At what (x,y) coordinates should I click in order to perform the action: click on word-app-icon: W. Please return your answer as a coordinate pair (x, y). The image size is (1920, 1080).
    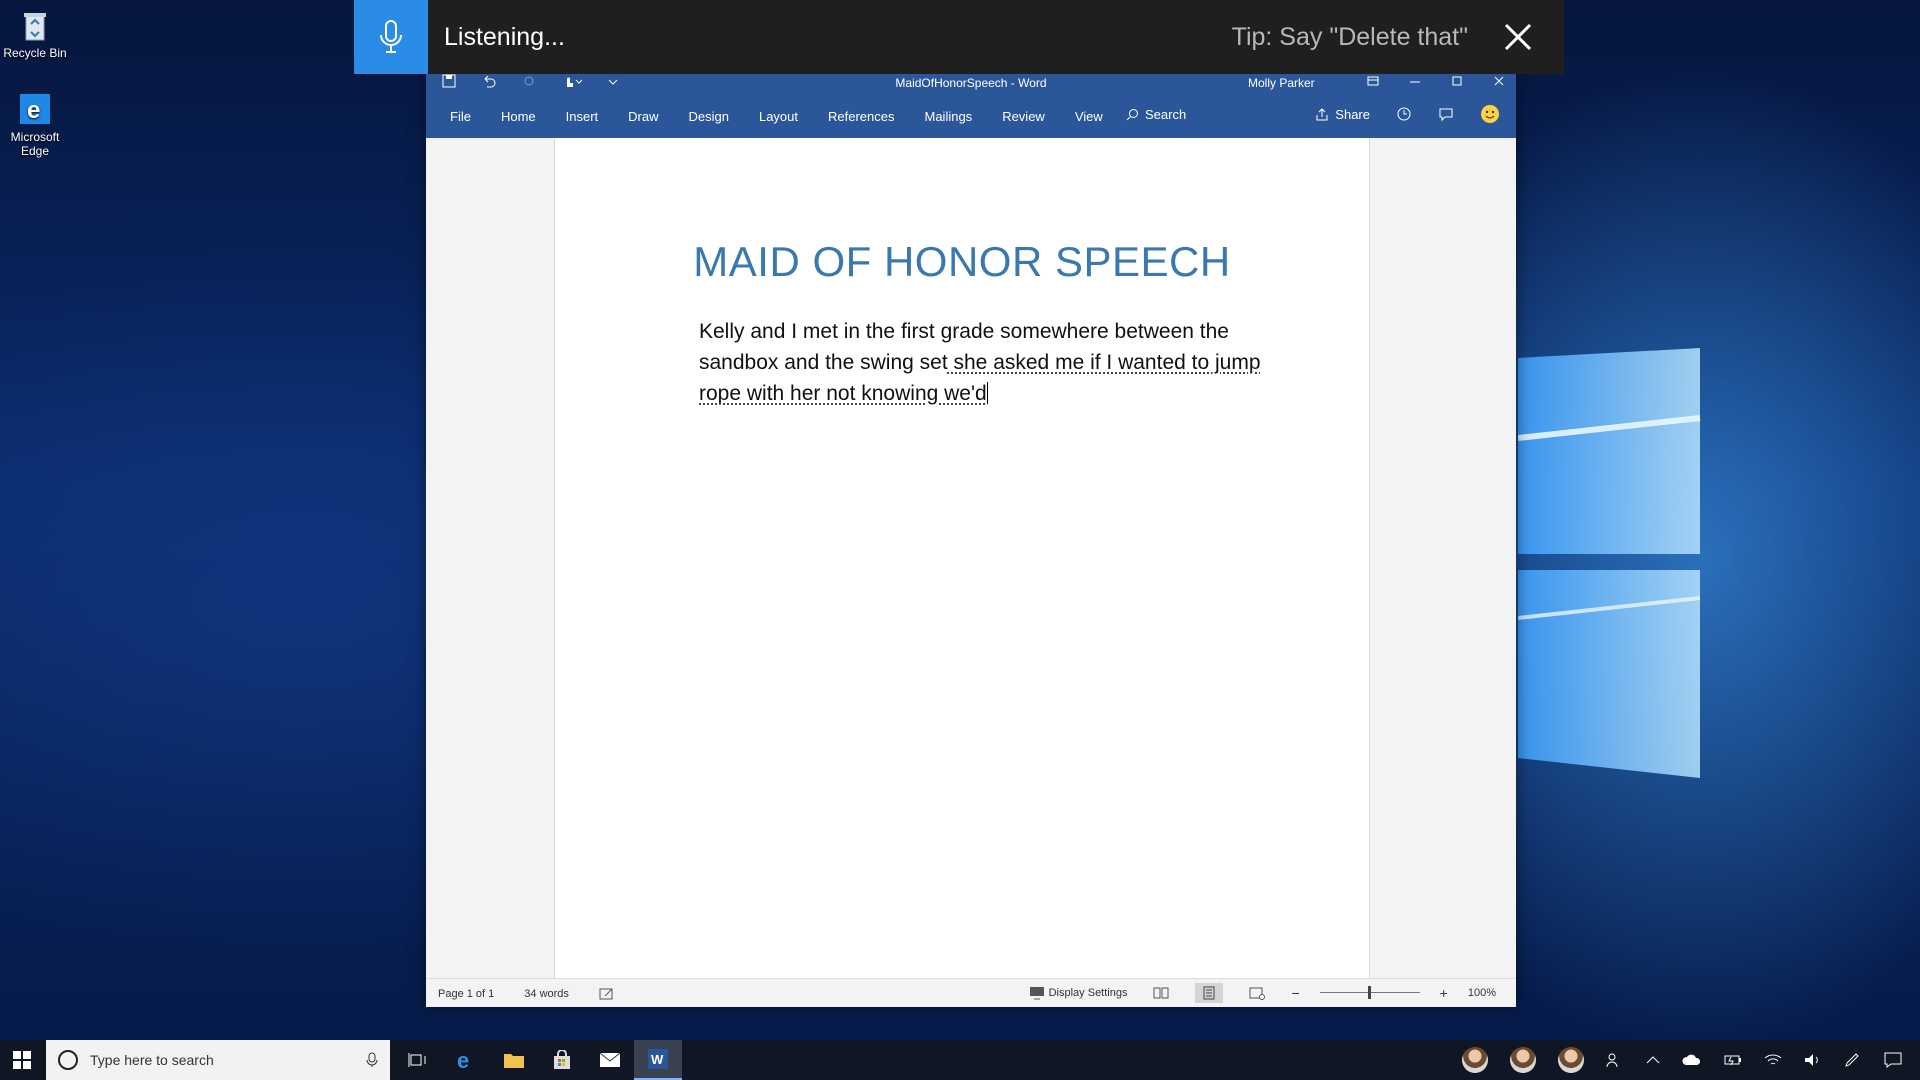
    Looking at the image, I should click on (658, 1059).